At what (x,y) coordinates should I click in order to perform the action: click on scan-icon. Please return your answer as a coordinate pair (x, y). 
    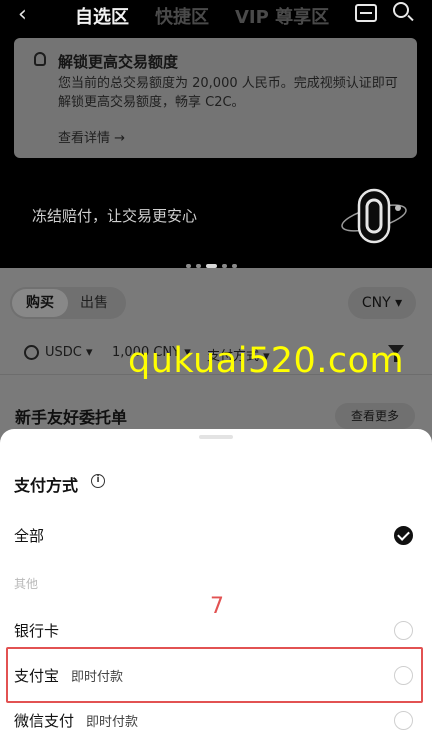
    Looking at the image, I should click on (366, 13).